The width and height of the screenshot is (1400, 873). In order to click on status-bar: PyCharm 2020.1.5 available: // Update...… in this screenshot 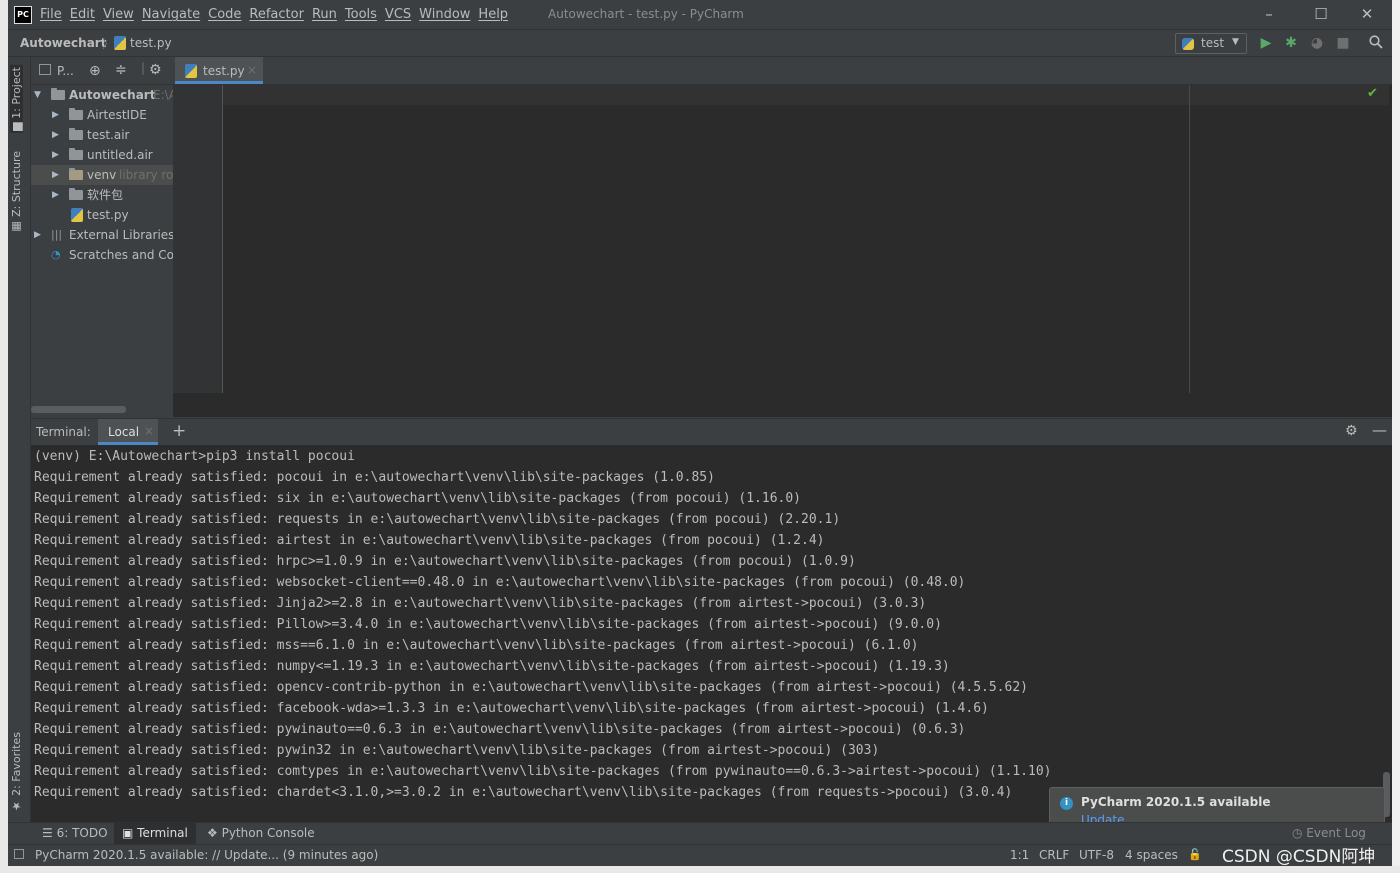, I will do `click(700, 855)`.